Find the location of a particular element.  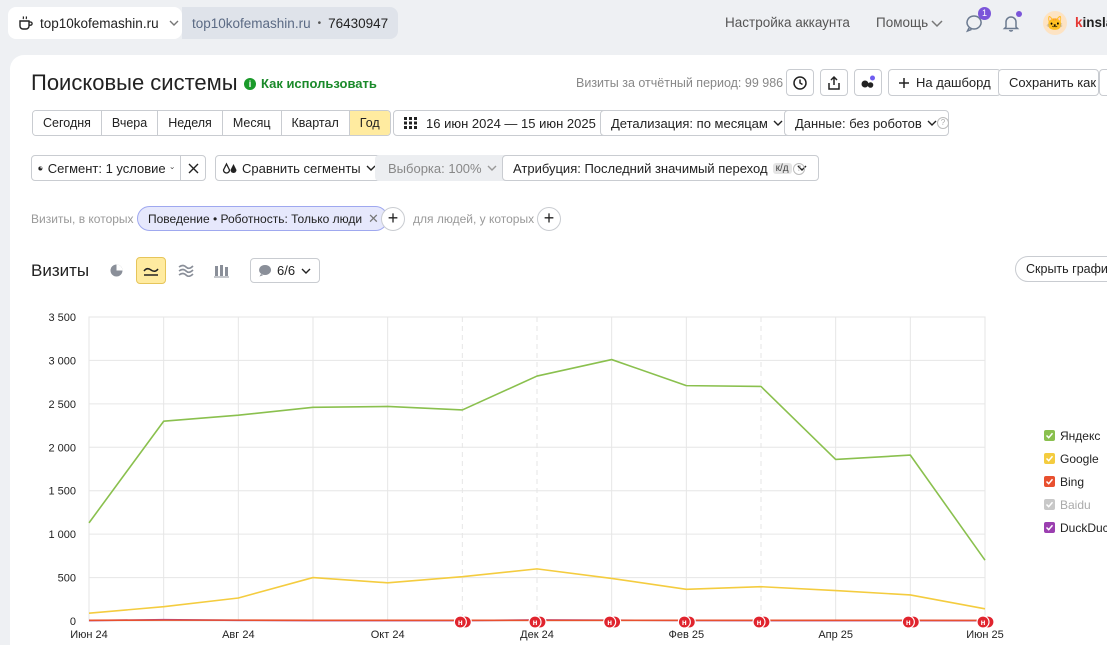

x-tick-label: Июн 24 is located at coordinates (89, 635).